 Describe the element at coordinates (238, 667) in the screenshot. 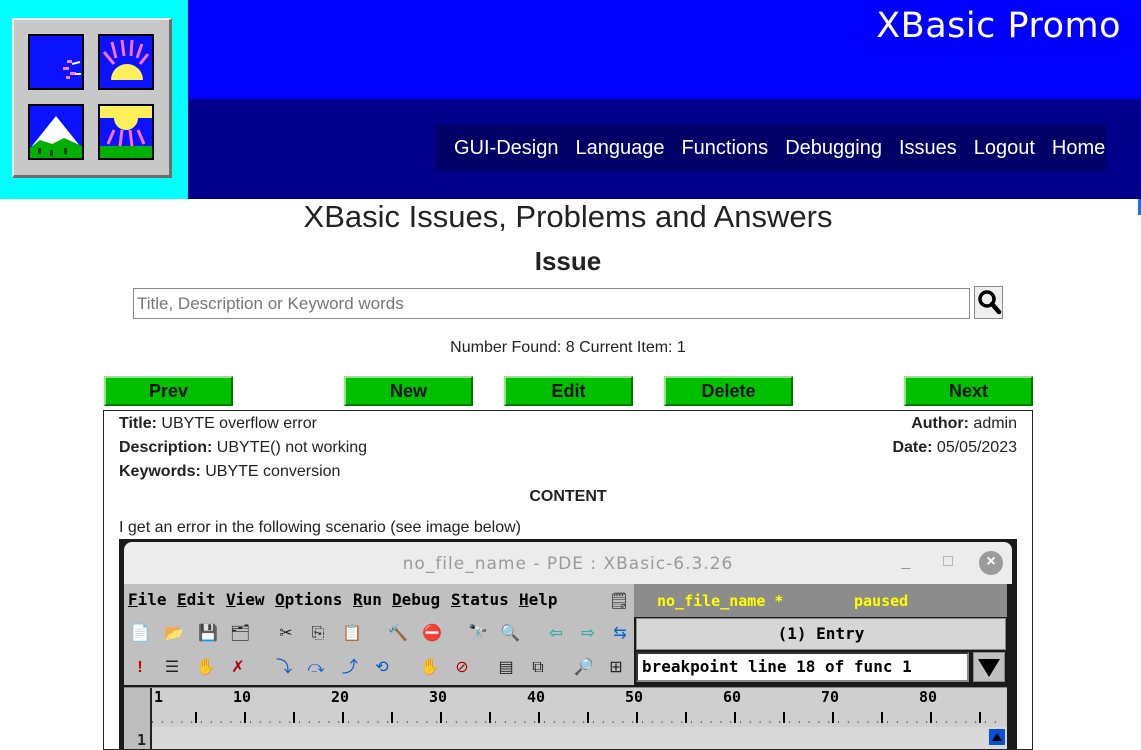

I see `kill-icon: ✗` at that location.